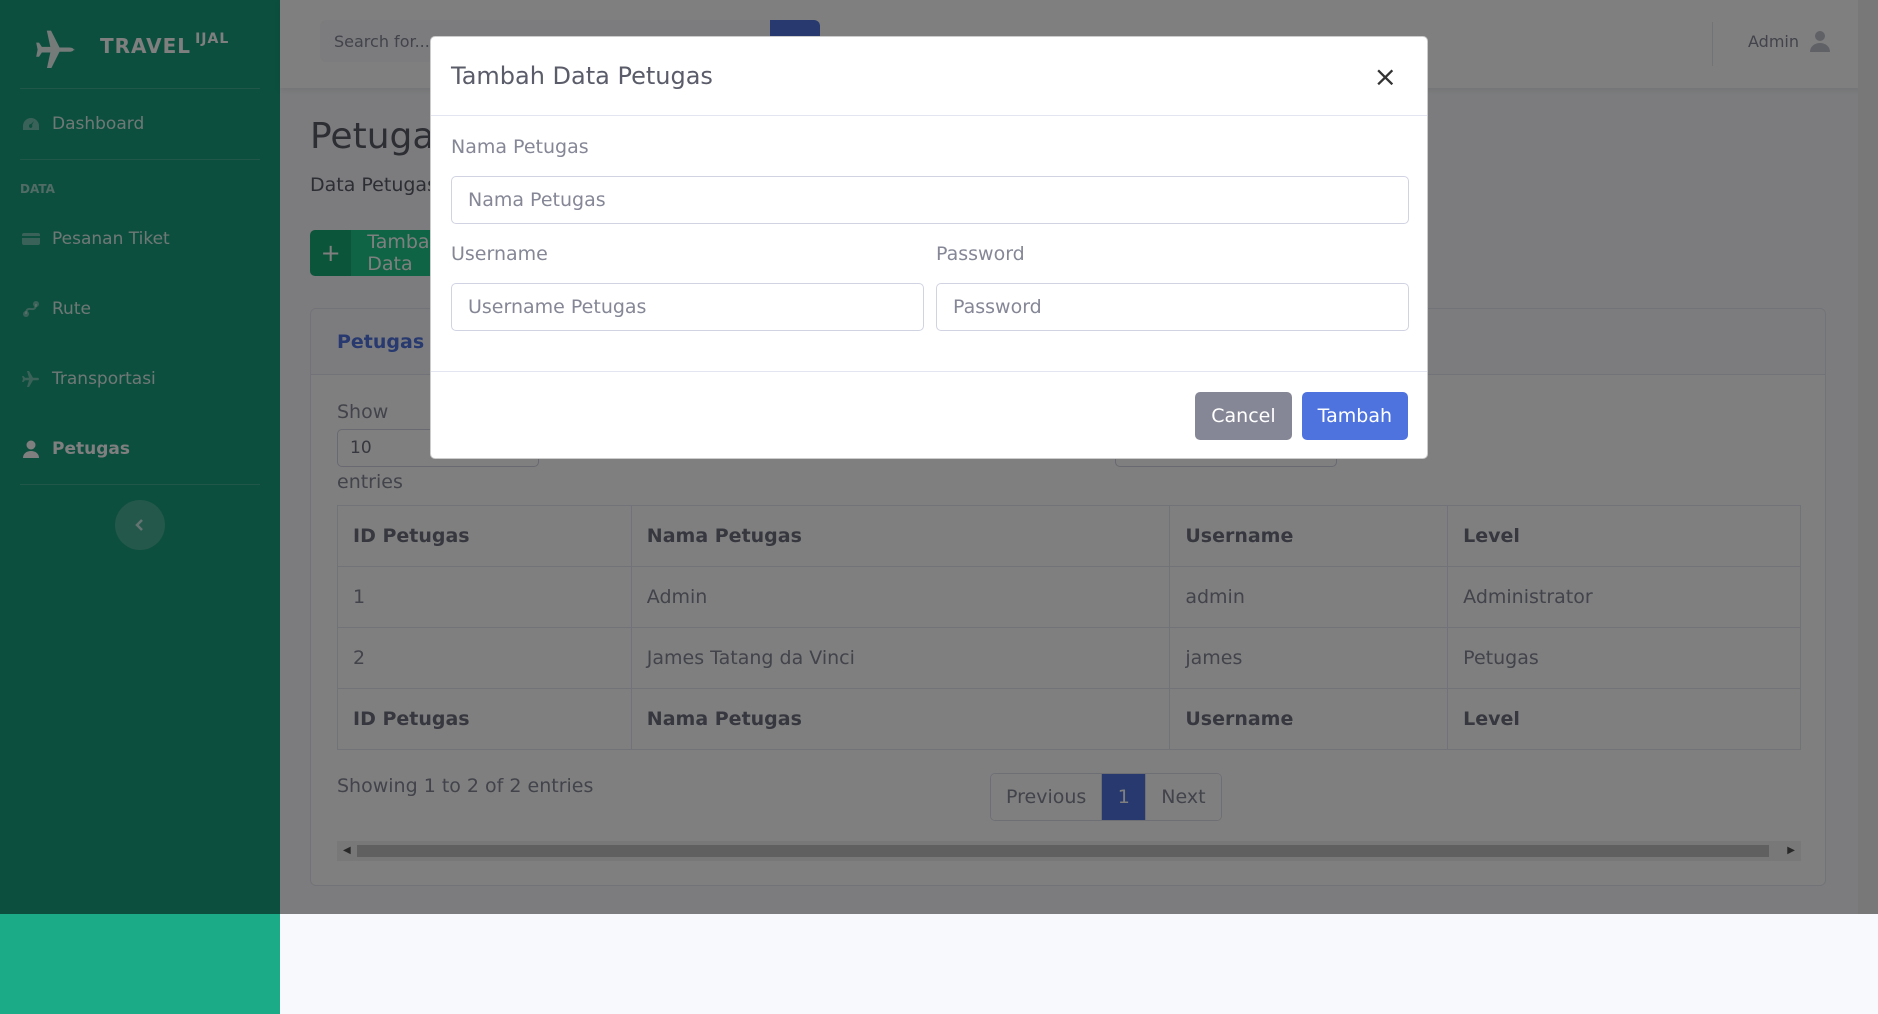 Image resolution: width=1878 pixels, height=1014 pixels. Describe the element at coordinates (582, 76) in the screenshot. I see `modal-title: Tambah Data Petugas` at that location.